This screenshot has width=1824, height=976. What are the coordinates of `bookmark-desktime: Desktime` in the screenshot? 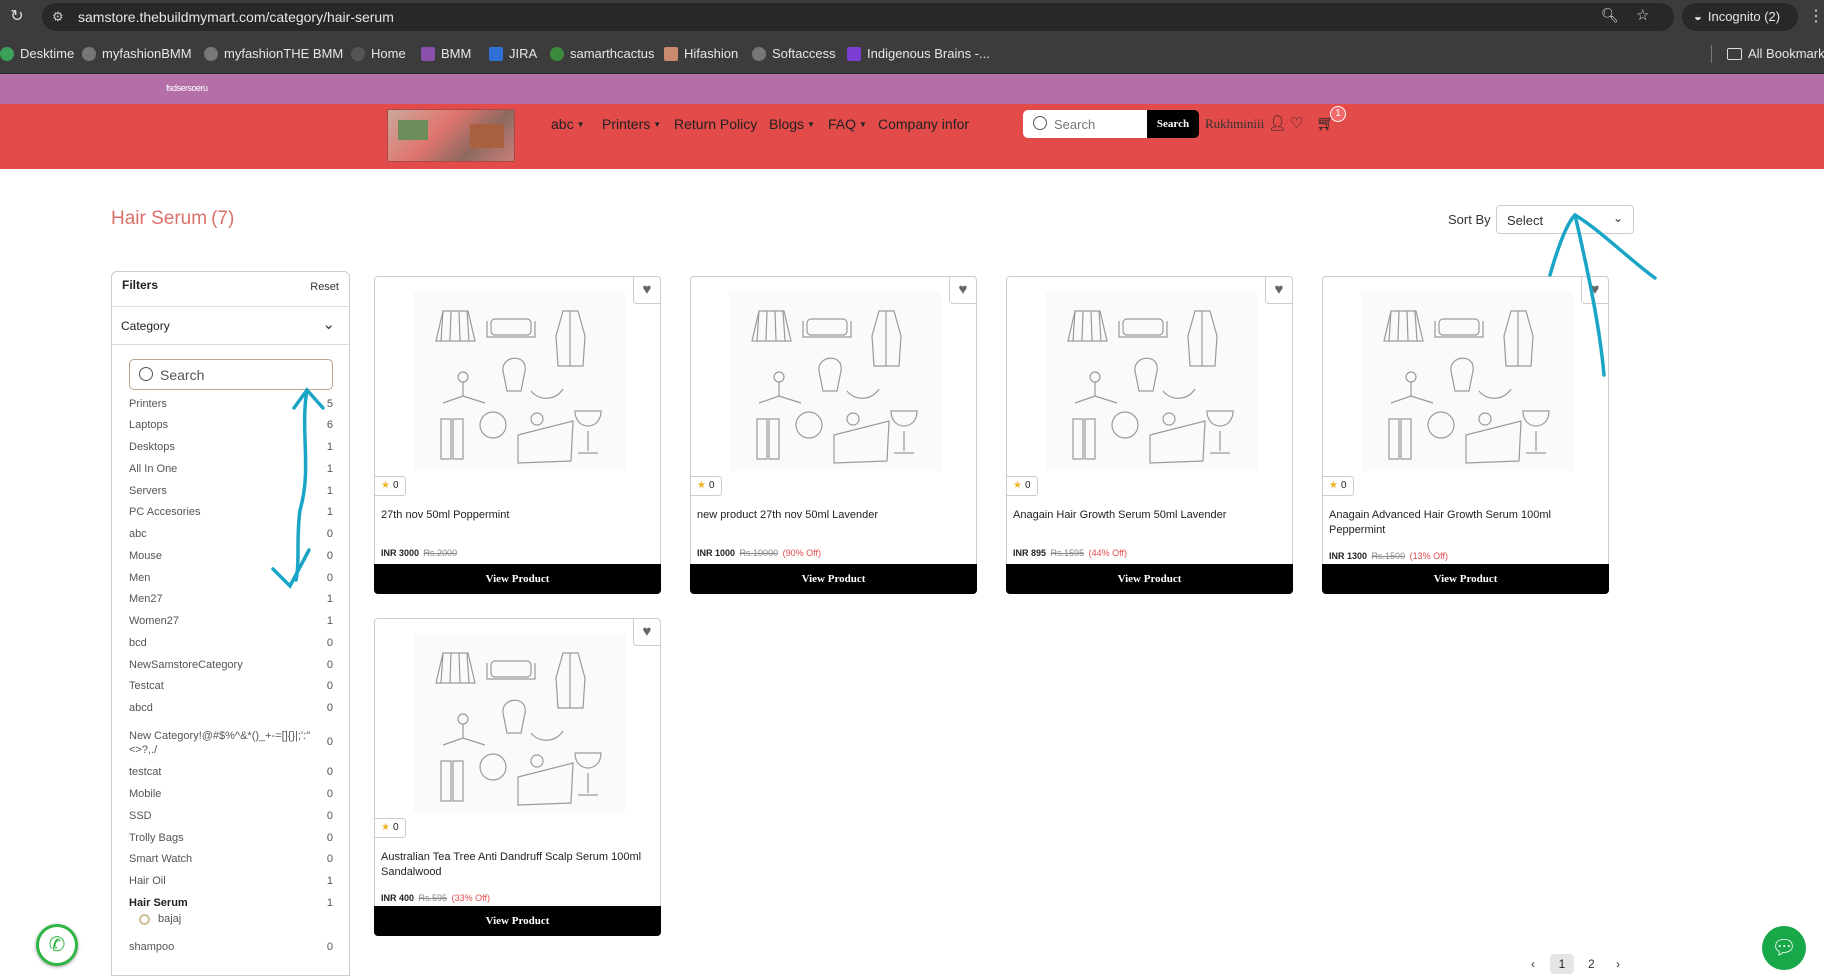 It's located at (37, 53).